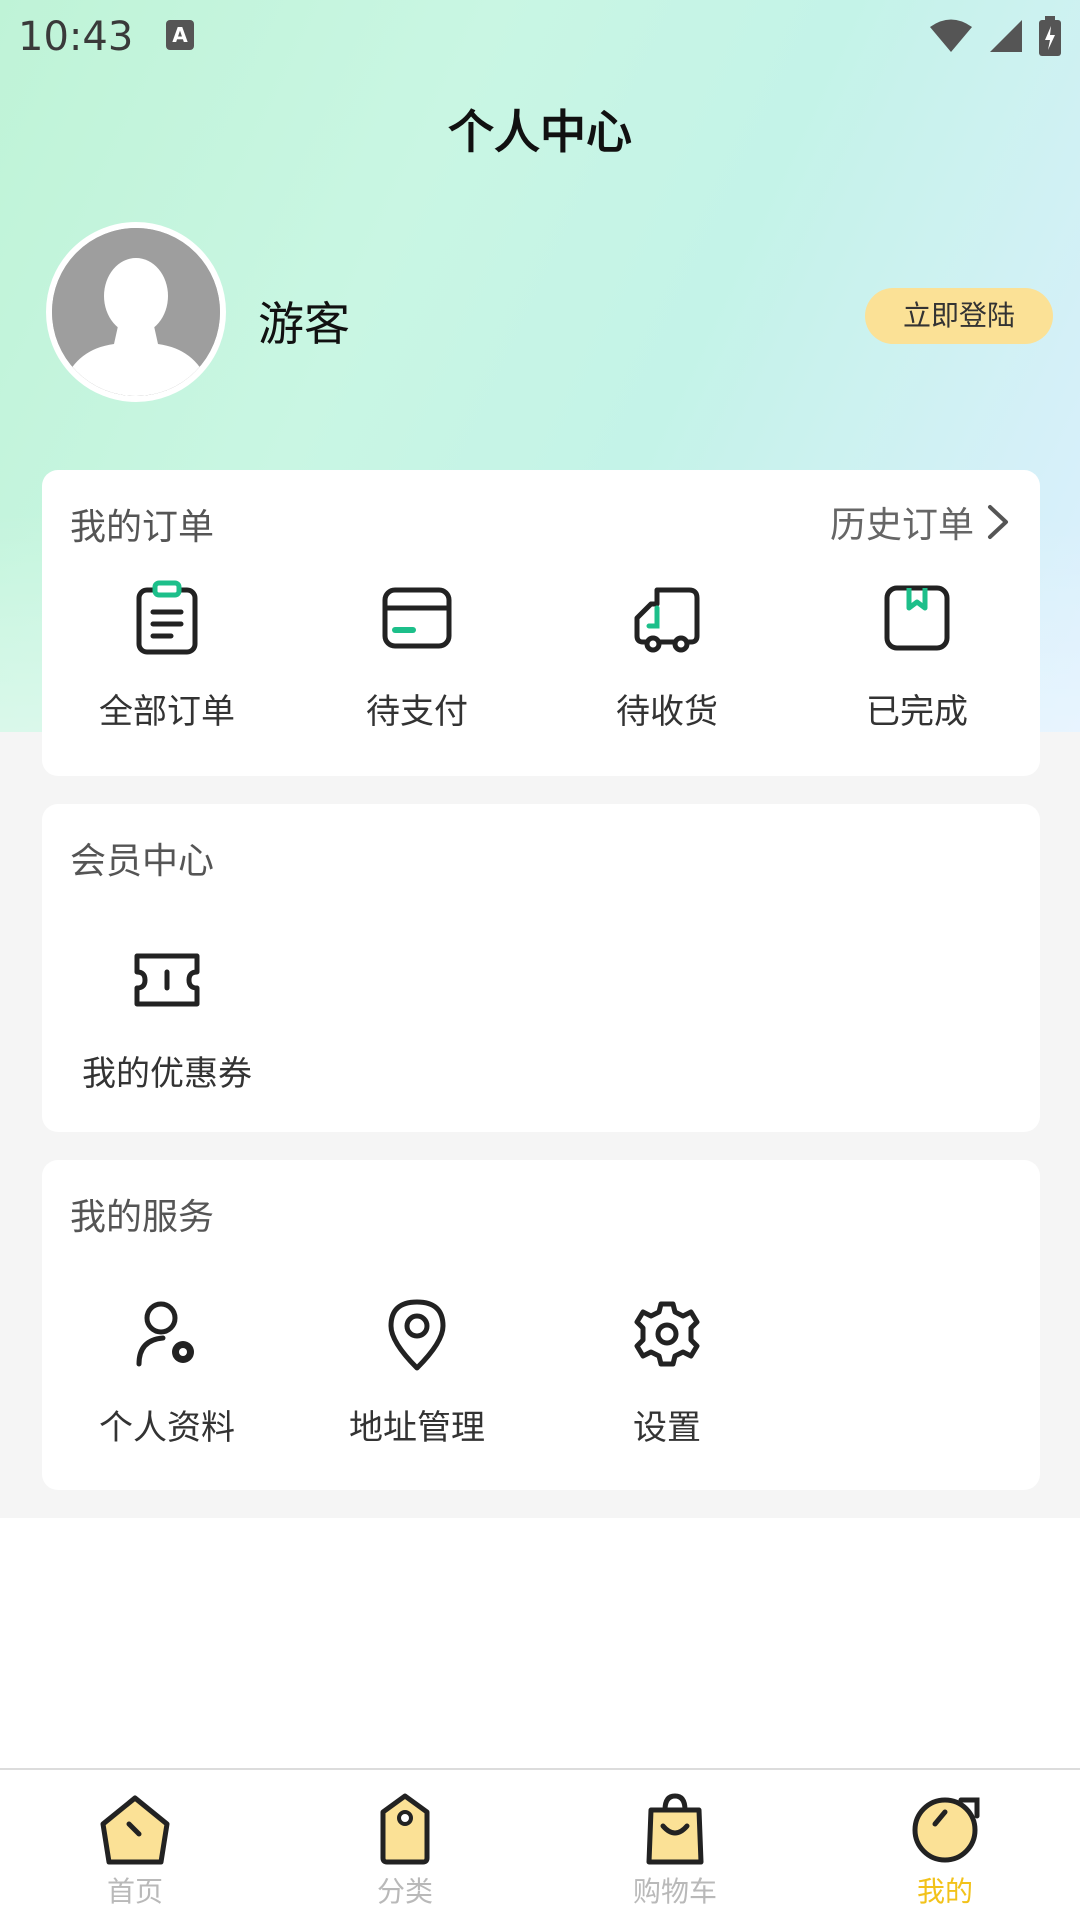  I want to click on order-item-all: 全部订单, so click(167, 655).